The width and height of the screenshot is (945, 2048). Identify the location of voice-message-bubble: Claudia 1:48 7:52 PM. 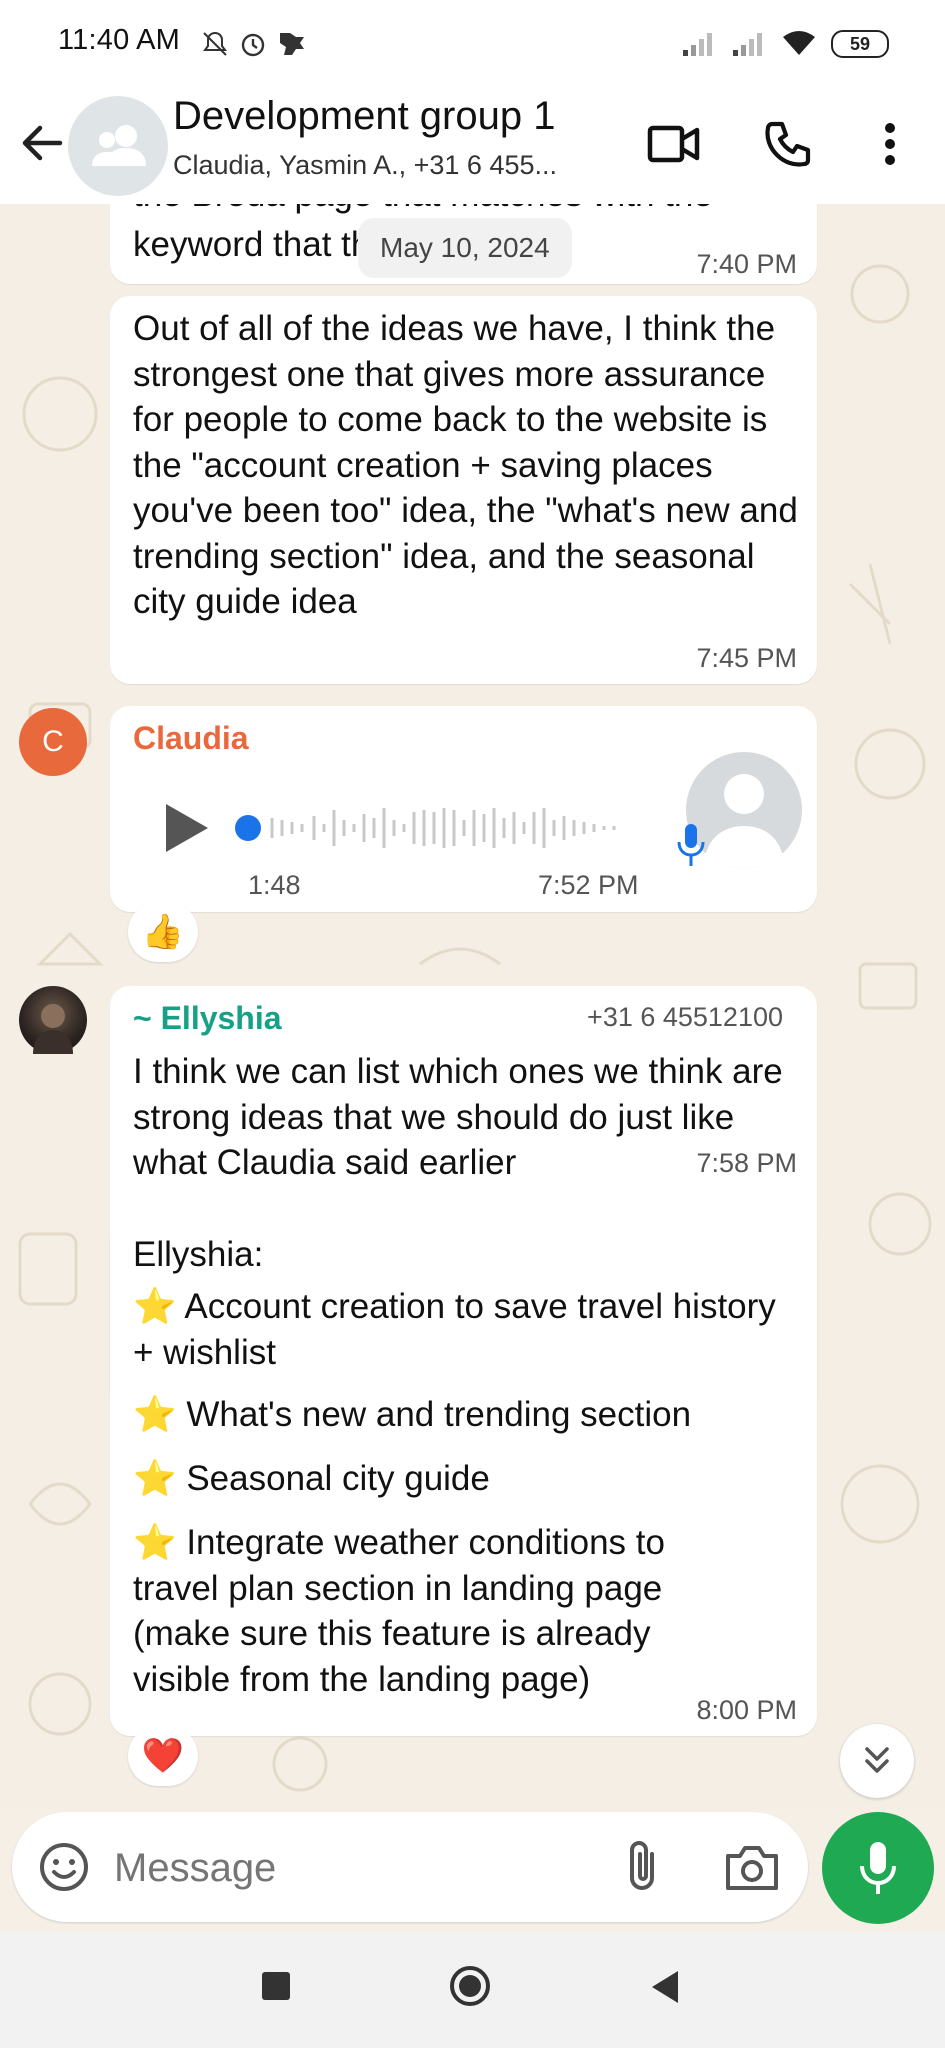
(463, 809).